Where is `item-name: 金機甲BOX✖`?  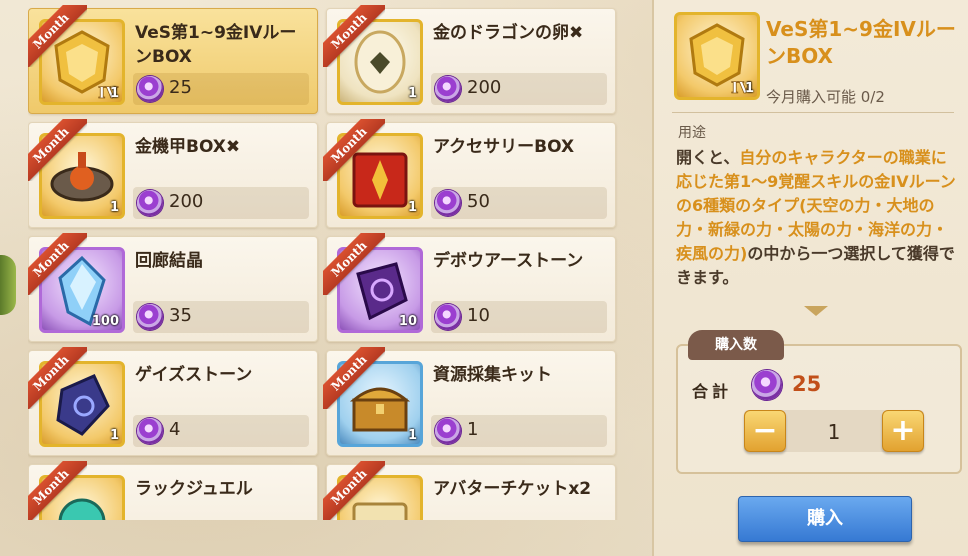 item-name: 金機甲BOX✖ is located at coordinates (188, 147).